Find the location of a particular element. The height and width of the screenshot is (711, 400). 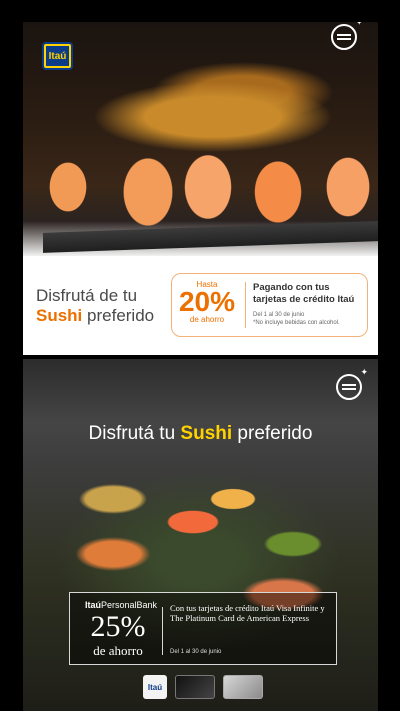

promo-headline: Disfrutá de tu Sushi preferido is located at coordinates (106, 306).